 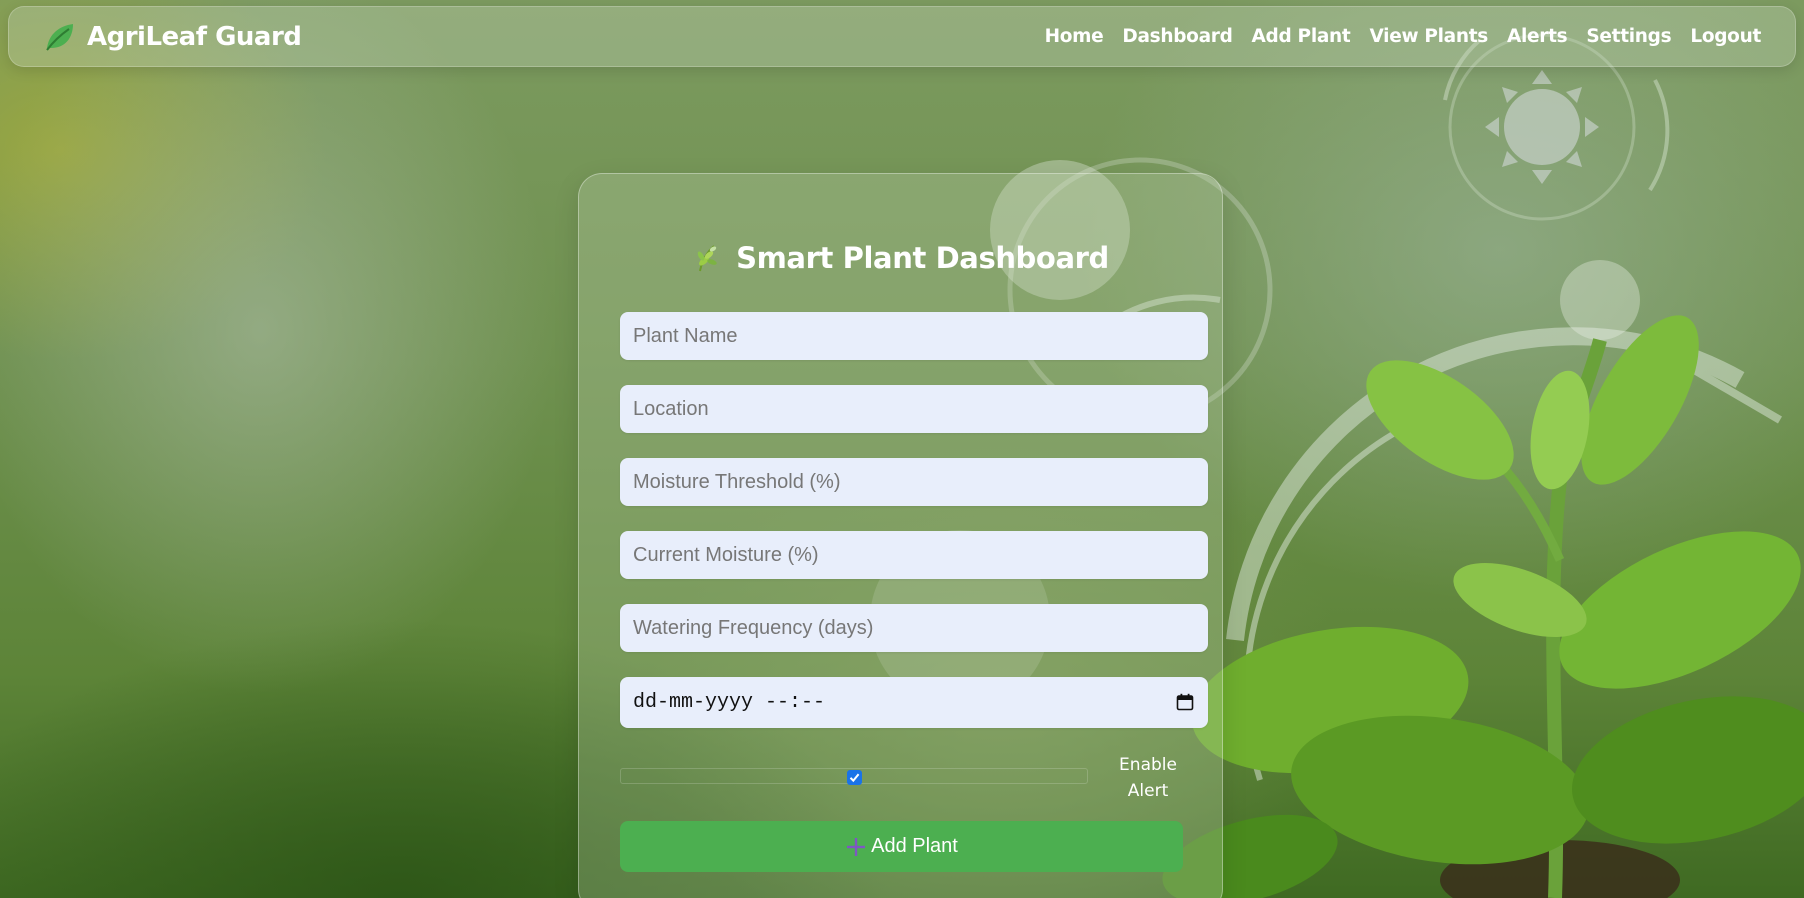 What do you see at coordinates (1074, 36) in the screenshot?
I see `nav-link-home: Home` at bounding box center [1074, 36].